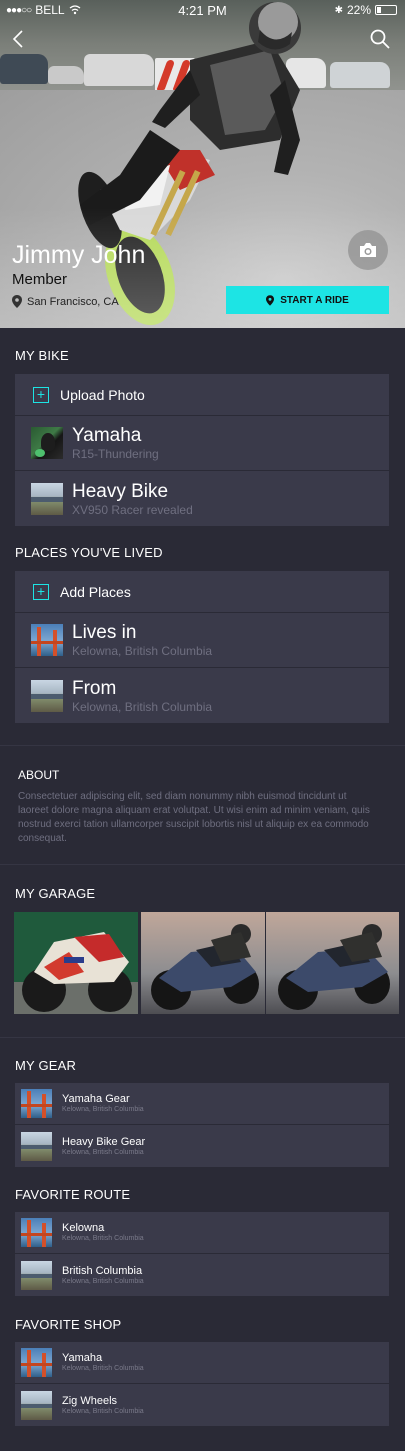  I want to click on chevron-left-icon, so click(17, 39).